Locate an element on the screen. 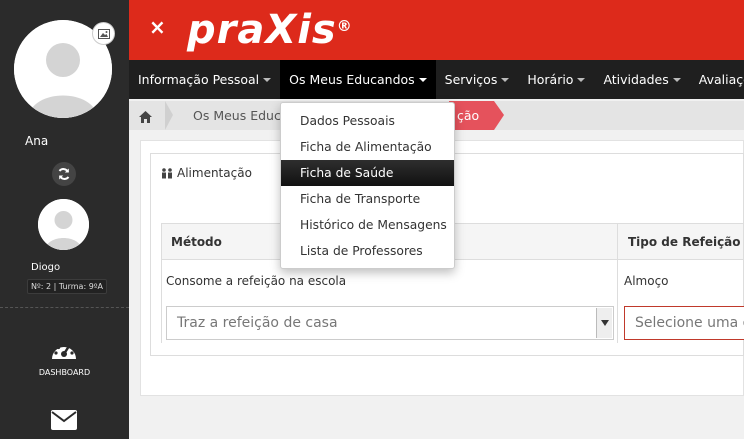 This screenshot has width=744, height=439. app-header: × praXis® is located at coordinates (436, 30).